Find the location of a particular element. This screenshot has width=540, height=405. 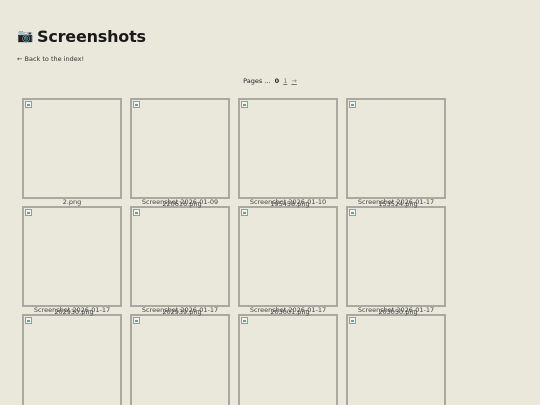

screenshot-tile: 2.png is located at coordinates (72, 152).